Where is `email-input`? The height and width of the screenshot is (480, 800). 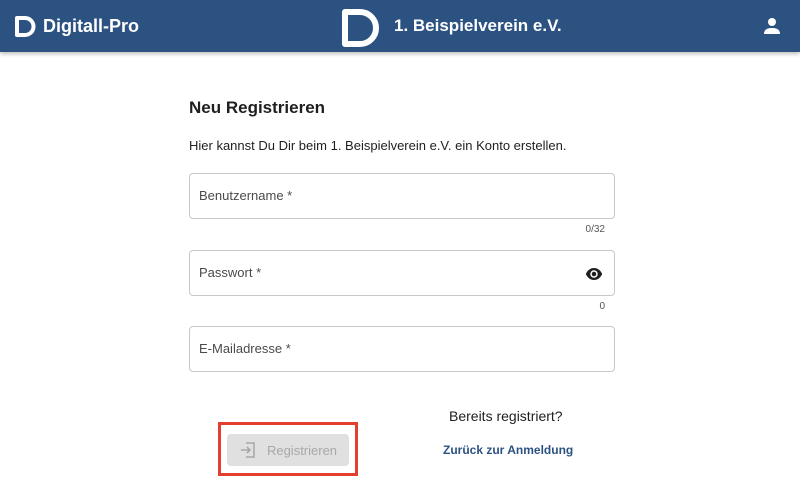
email-input is located at coordinates (402, 349).